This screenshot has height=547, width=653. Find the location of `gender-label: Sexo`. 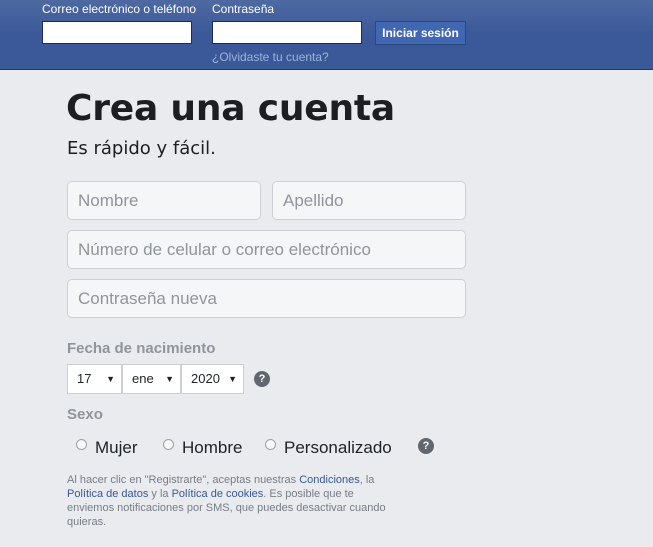

gender-label: Sexo is located at coordinates (85, 414).